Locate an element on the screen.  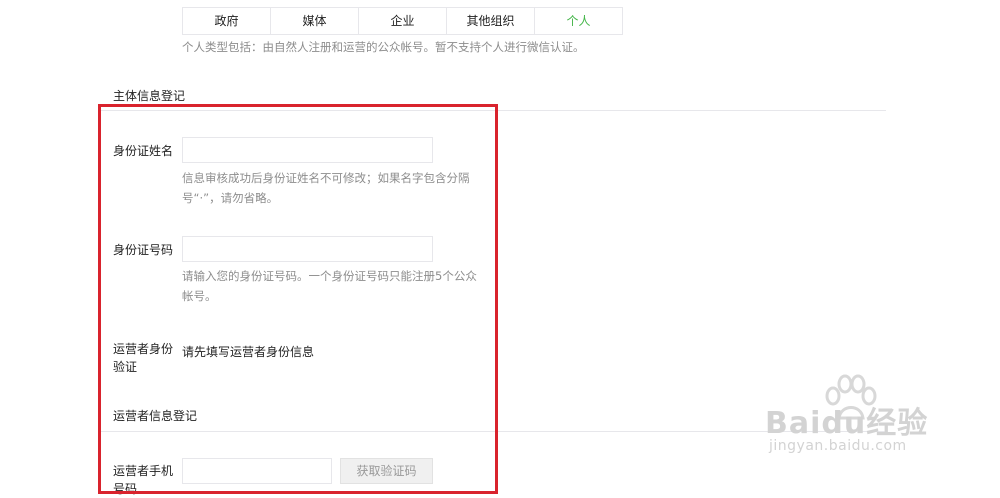
subject-section-title: 主体信息登记 is located at coordinates (149, 96).